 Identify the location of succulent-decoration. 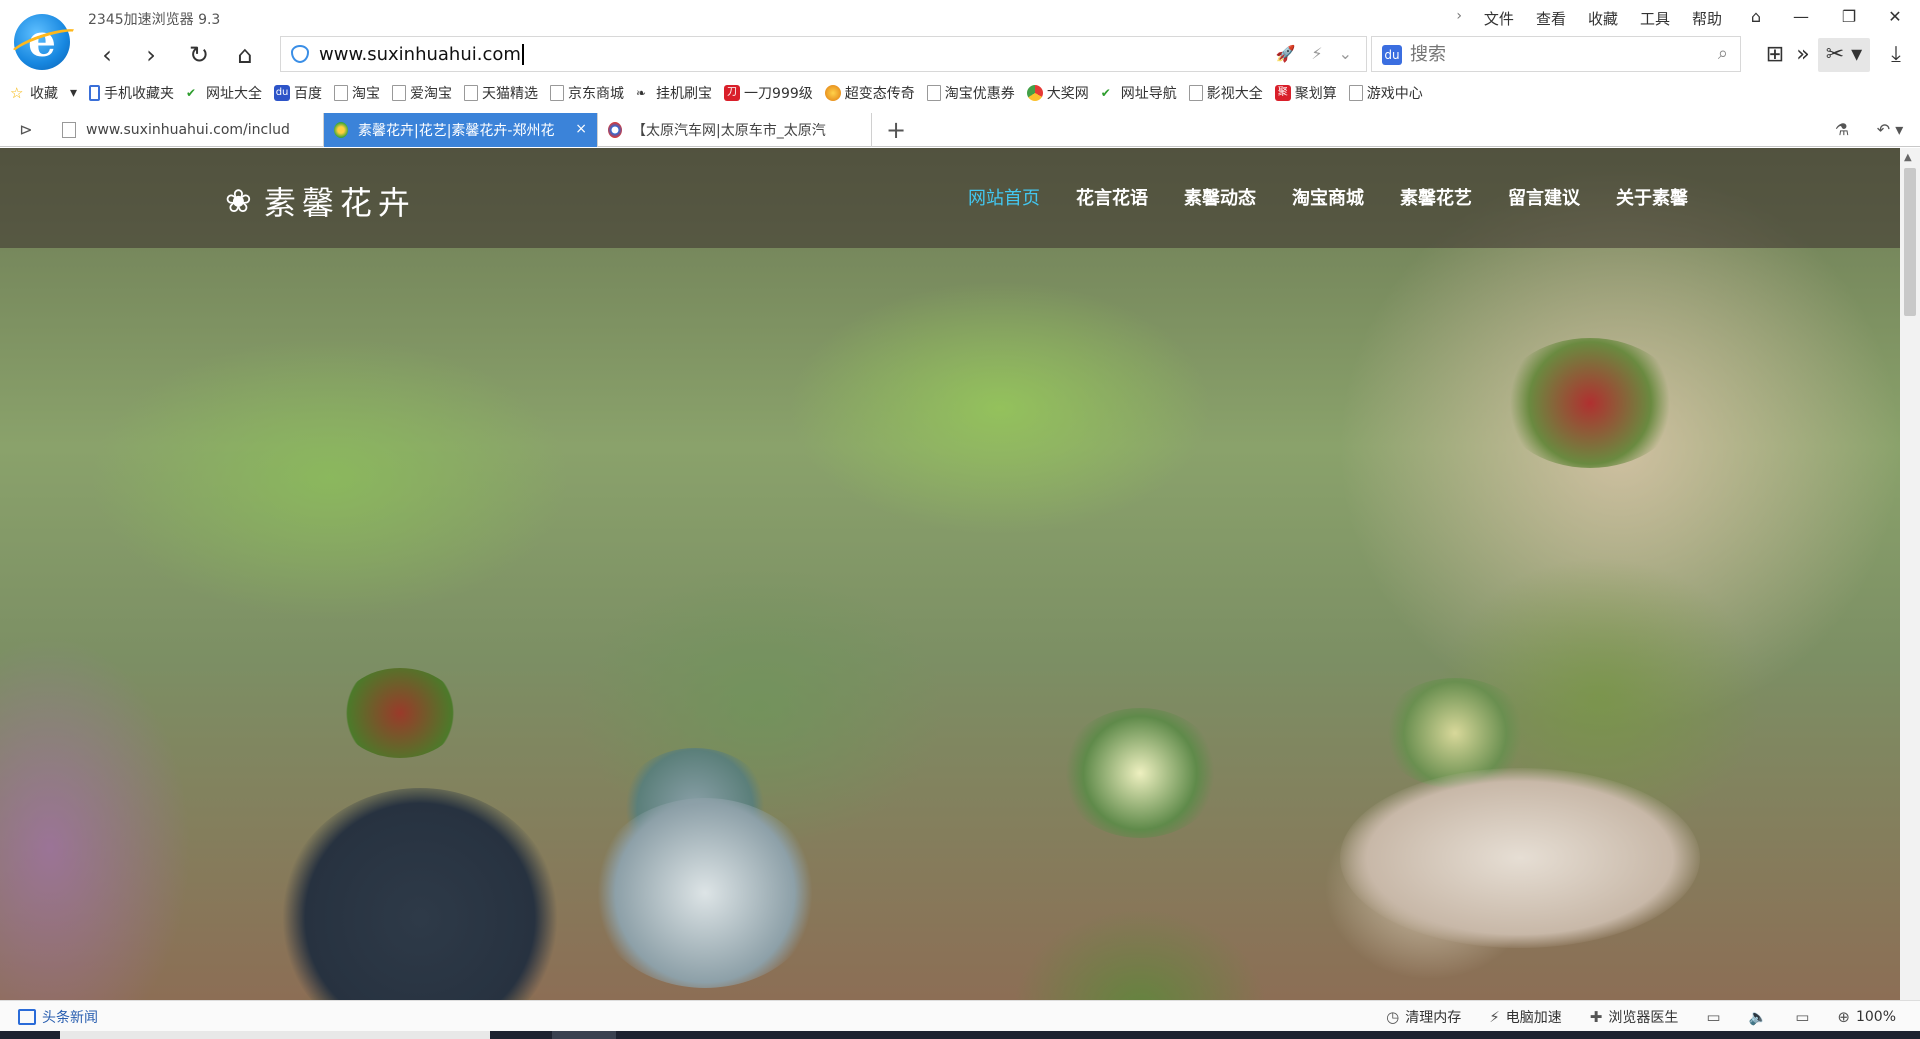
(1590, 403).